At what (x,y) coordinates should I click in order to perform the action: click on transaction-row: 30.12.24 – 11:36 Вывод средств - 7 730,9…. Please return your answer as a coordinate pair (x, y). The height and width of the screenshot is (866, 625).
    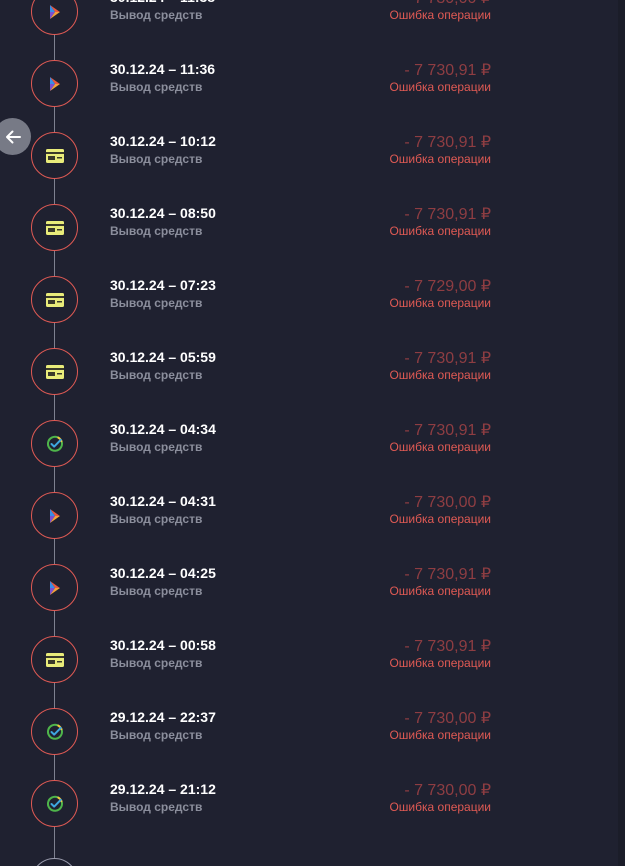
    Looking at the image, I should click on (312, 84).